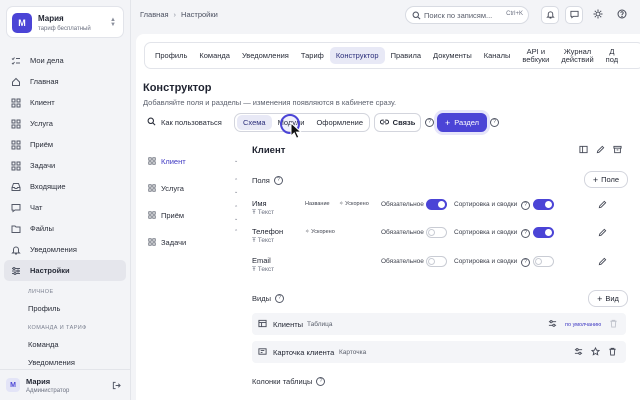  I want to click on sun-icon, so click(598, 15).